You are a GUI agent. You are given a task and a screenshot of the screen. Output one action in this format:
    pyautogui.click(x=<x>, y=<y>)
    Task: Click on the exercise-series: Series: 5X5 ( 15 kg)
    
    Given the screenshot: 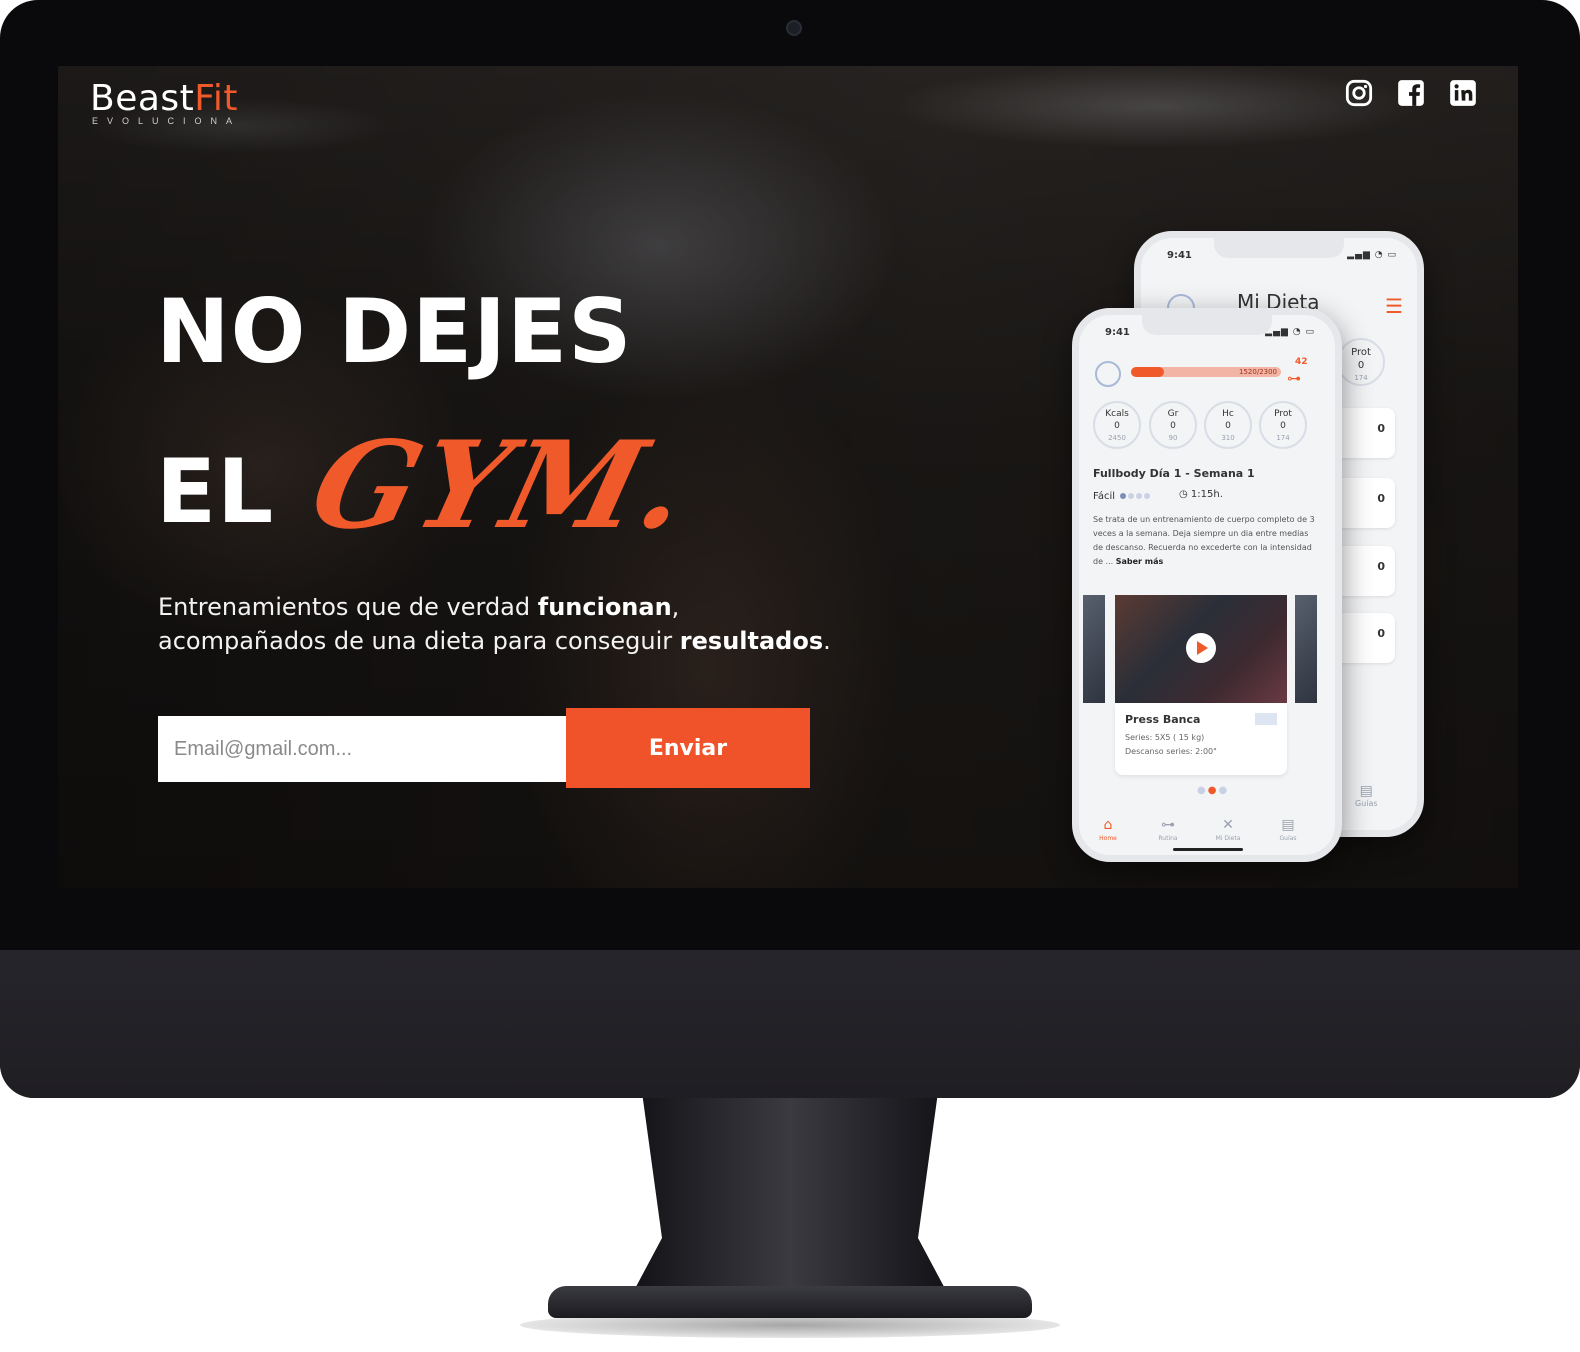 What is the action you would take?
    pyautogui.click(x=1165, y=737)
    